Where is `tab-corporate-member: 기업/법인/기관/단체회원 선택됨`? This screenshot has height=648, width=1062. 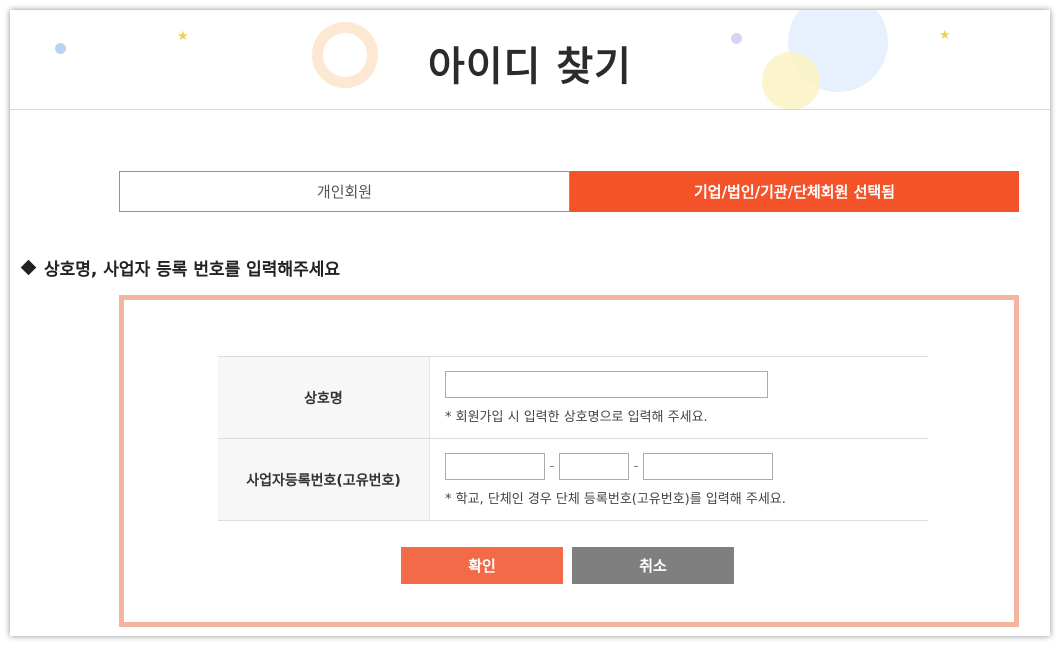 tab-corporate-member: 기업/법인/기관/단체회원 선택됨 is located at coordinates (794, 191).